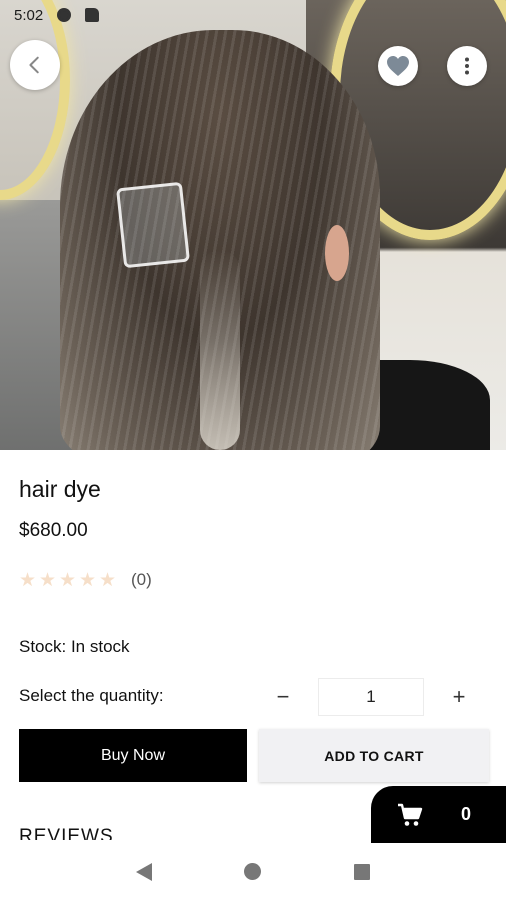 Image resolution: width=506 pixels, height=900 pixels. Describe the element at coordinates (459, 697) in the screenshot. I see `quantity-increase-button: +` at that location.